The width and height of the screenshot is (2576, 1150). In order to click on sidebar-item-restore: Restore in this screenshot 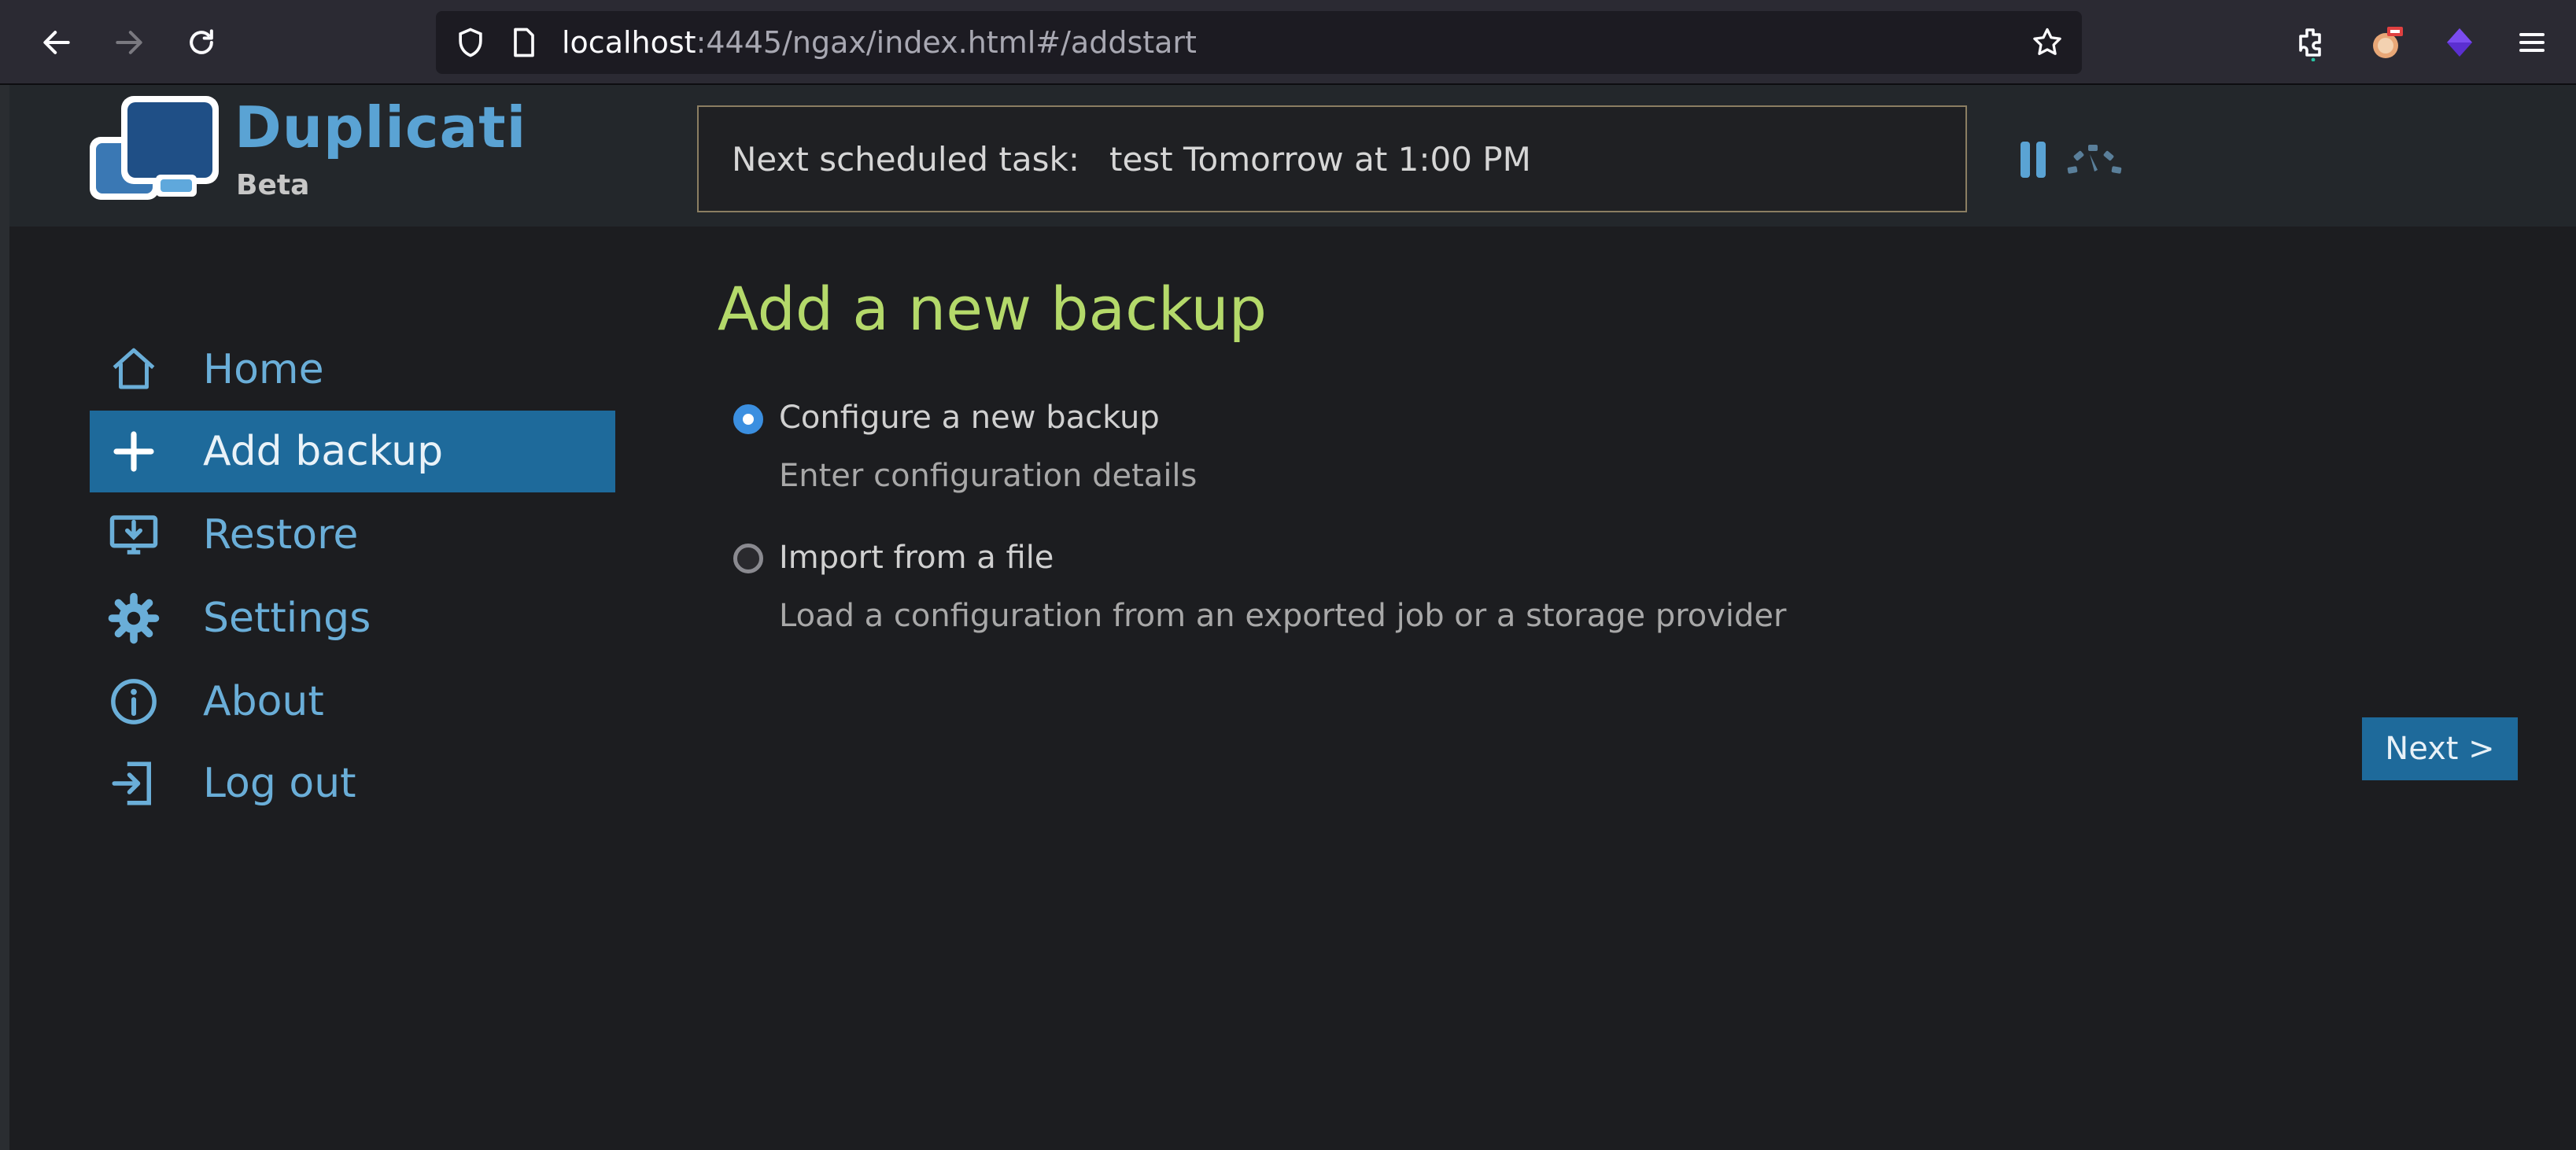, I will do `click(352, 535)`.